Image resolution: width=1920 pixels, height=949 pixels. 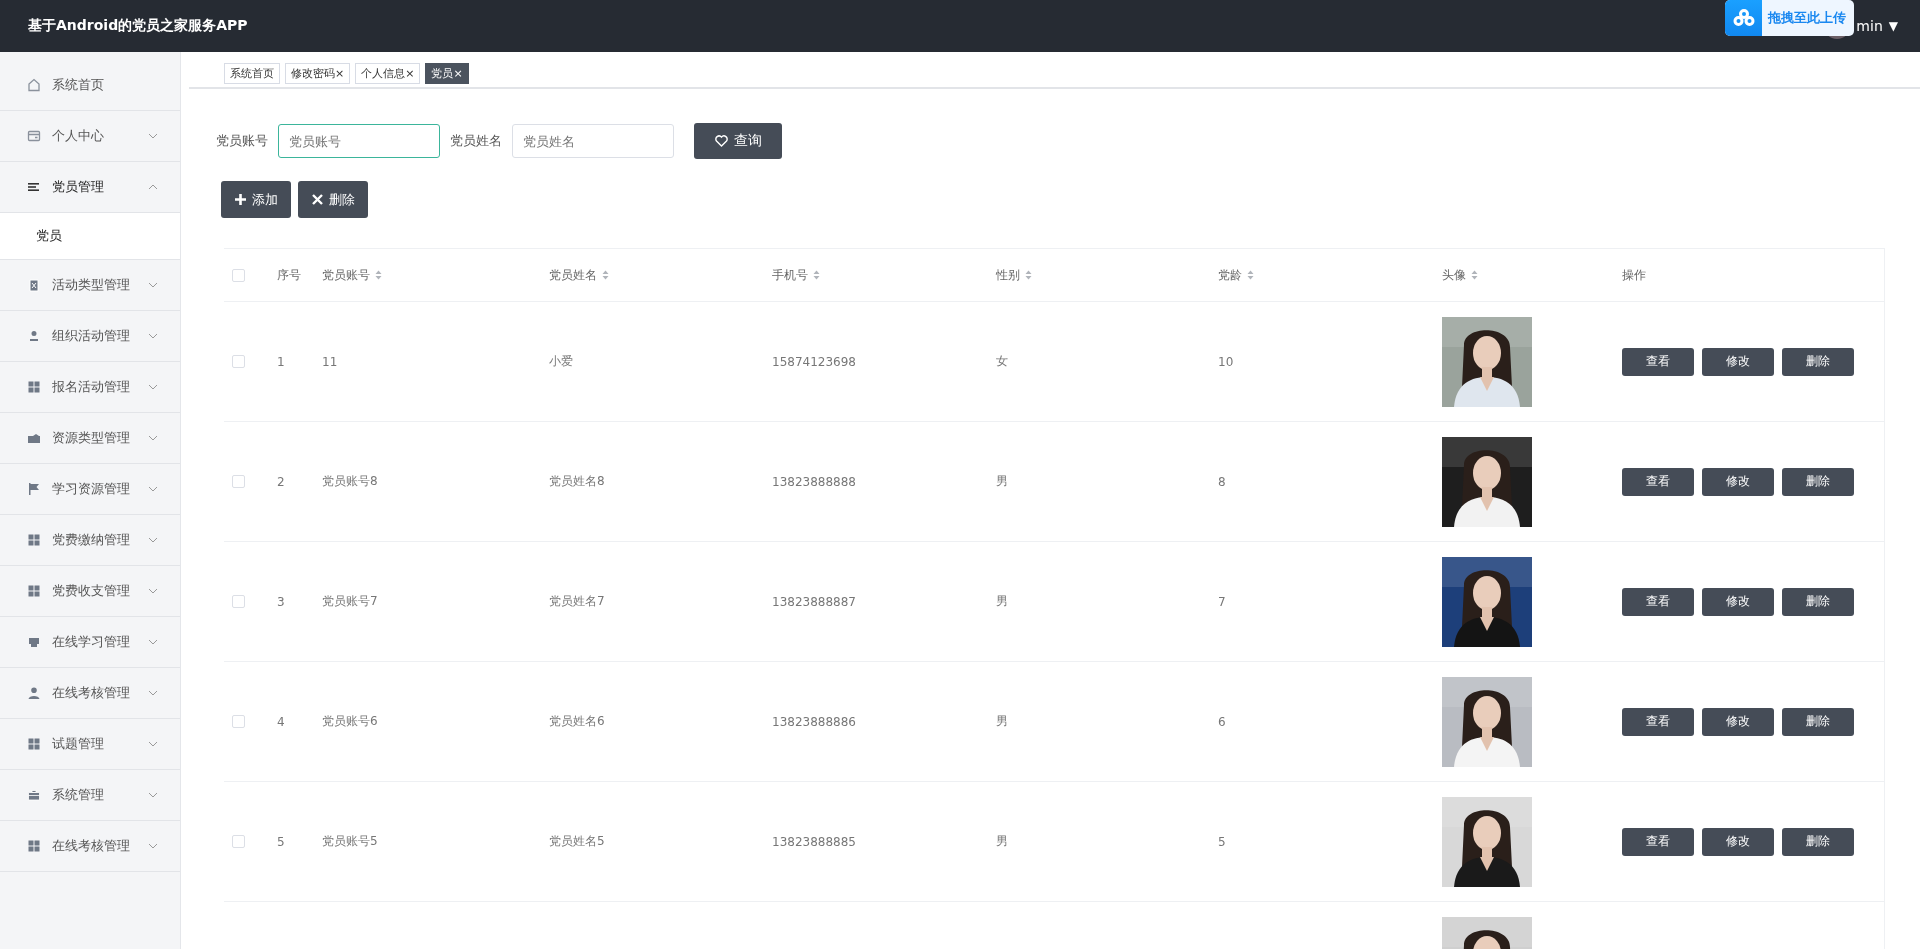 I want to click on table-cell: 4, so click(x=281, y=721).